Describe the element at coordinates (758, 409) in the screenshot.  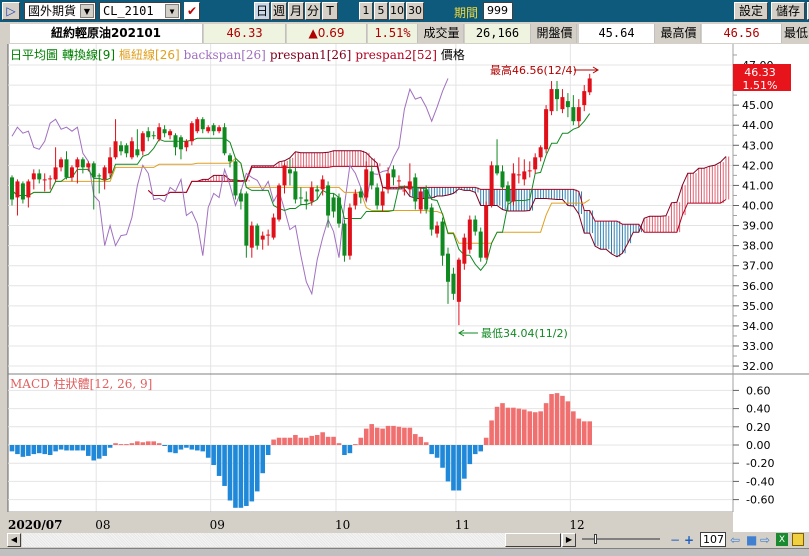
I see `macd-y-tick-label: 0.40` at that location.